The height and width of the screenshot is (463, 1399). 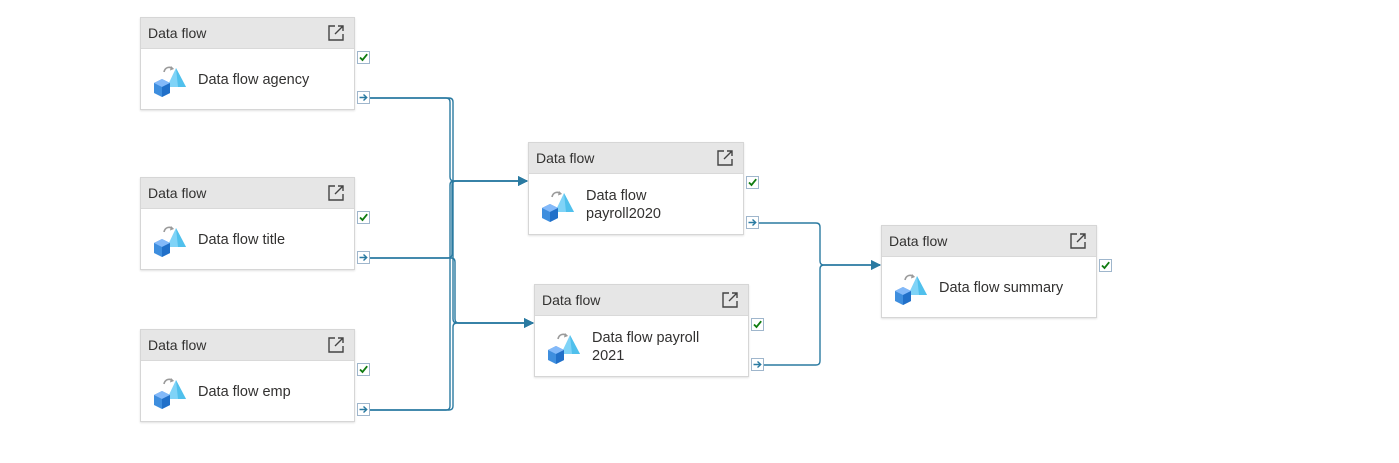 I want to click on activity-name: Data flow agency, so click(x=254, y=79).